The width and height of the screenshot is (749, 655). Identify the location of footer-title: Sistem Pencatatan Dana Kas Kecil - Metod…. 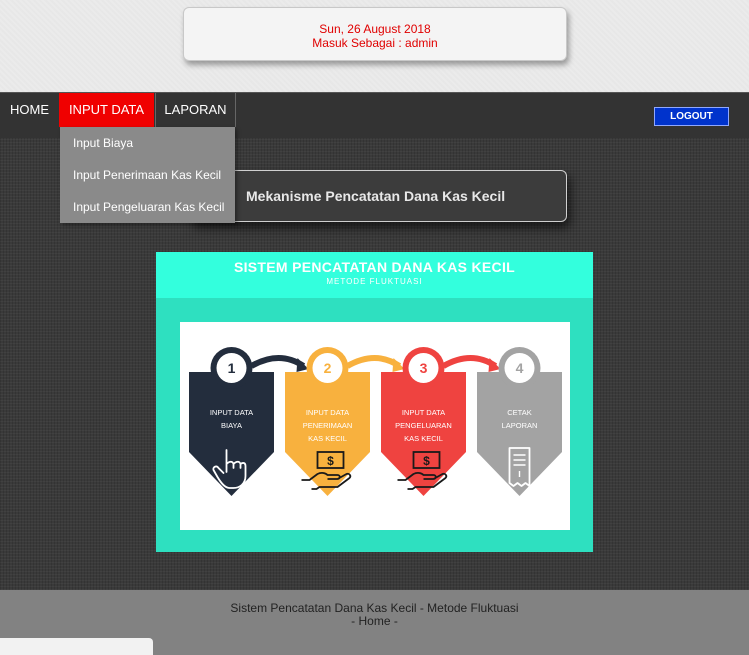
(374, 608).